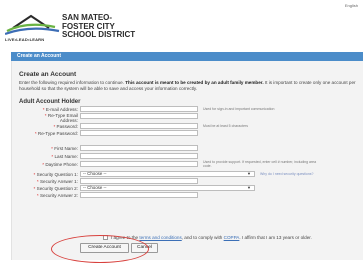 The image size is (363, 263). I want to click on coppa-link: COPPA, so click(232, 237).